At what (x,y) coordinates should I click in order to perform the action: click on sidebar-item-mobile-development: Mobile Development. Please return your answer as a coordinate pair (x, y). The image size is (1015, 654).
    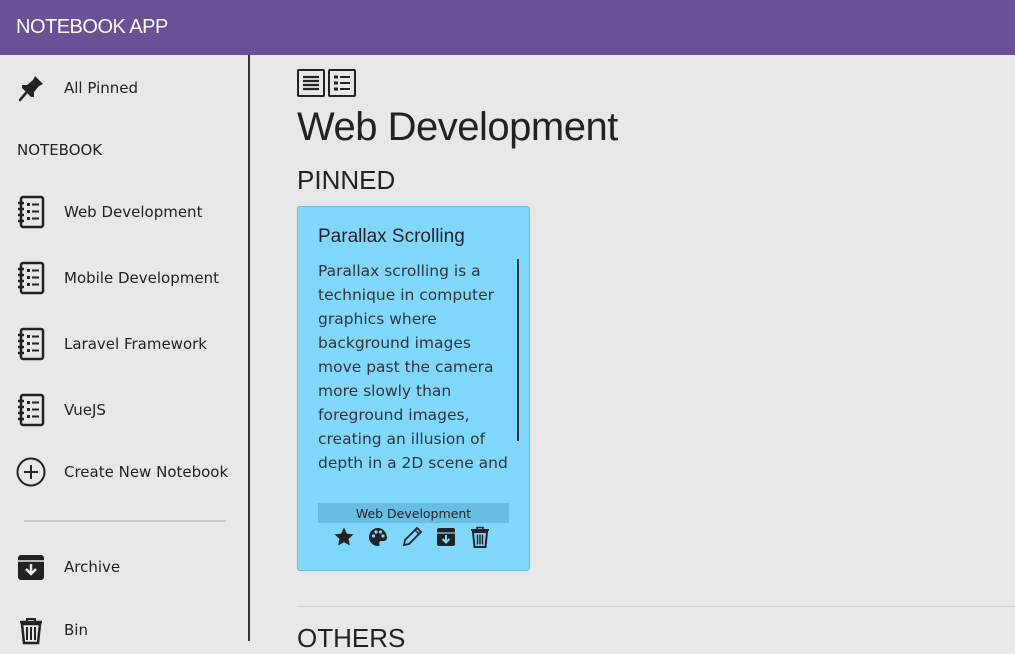
    Looking at the image, I should click on (126, 278).